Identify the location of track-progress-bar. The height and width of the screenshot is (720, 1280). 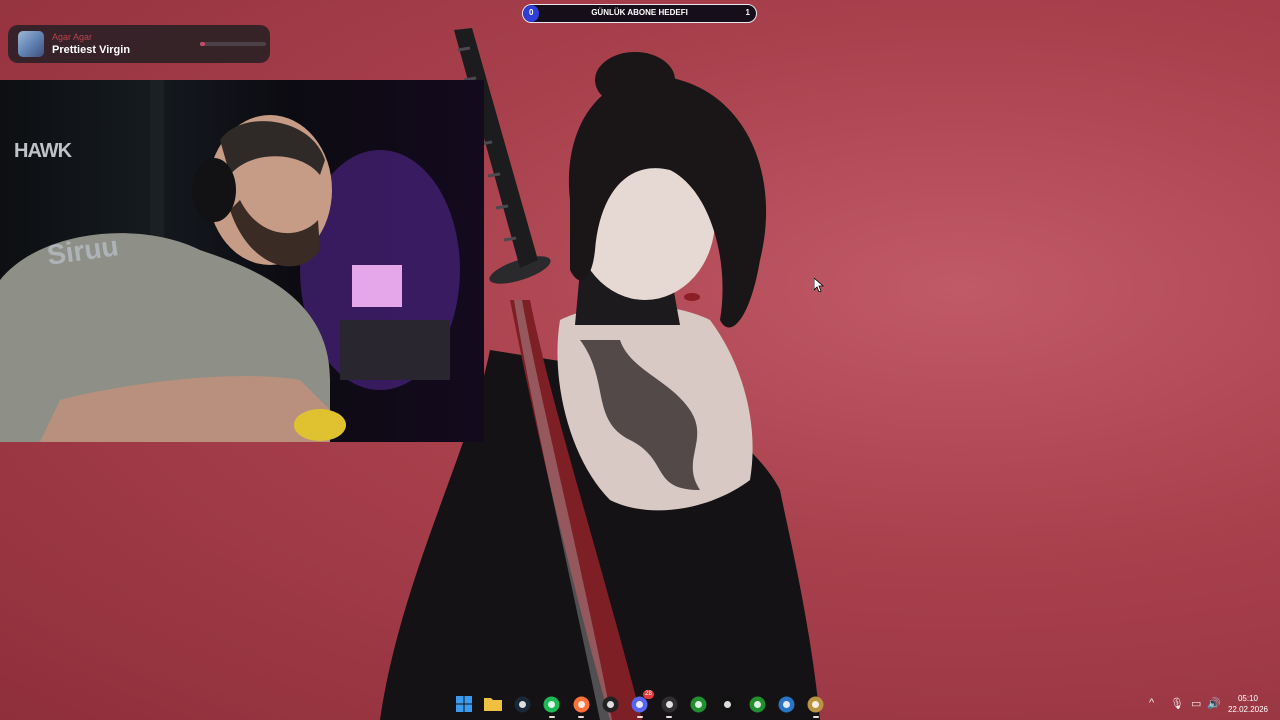
(233, 44).